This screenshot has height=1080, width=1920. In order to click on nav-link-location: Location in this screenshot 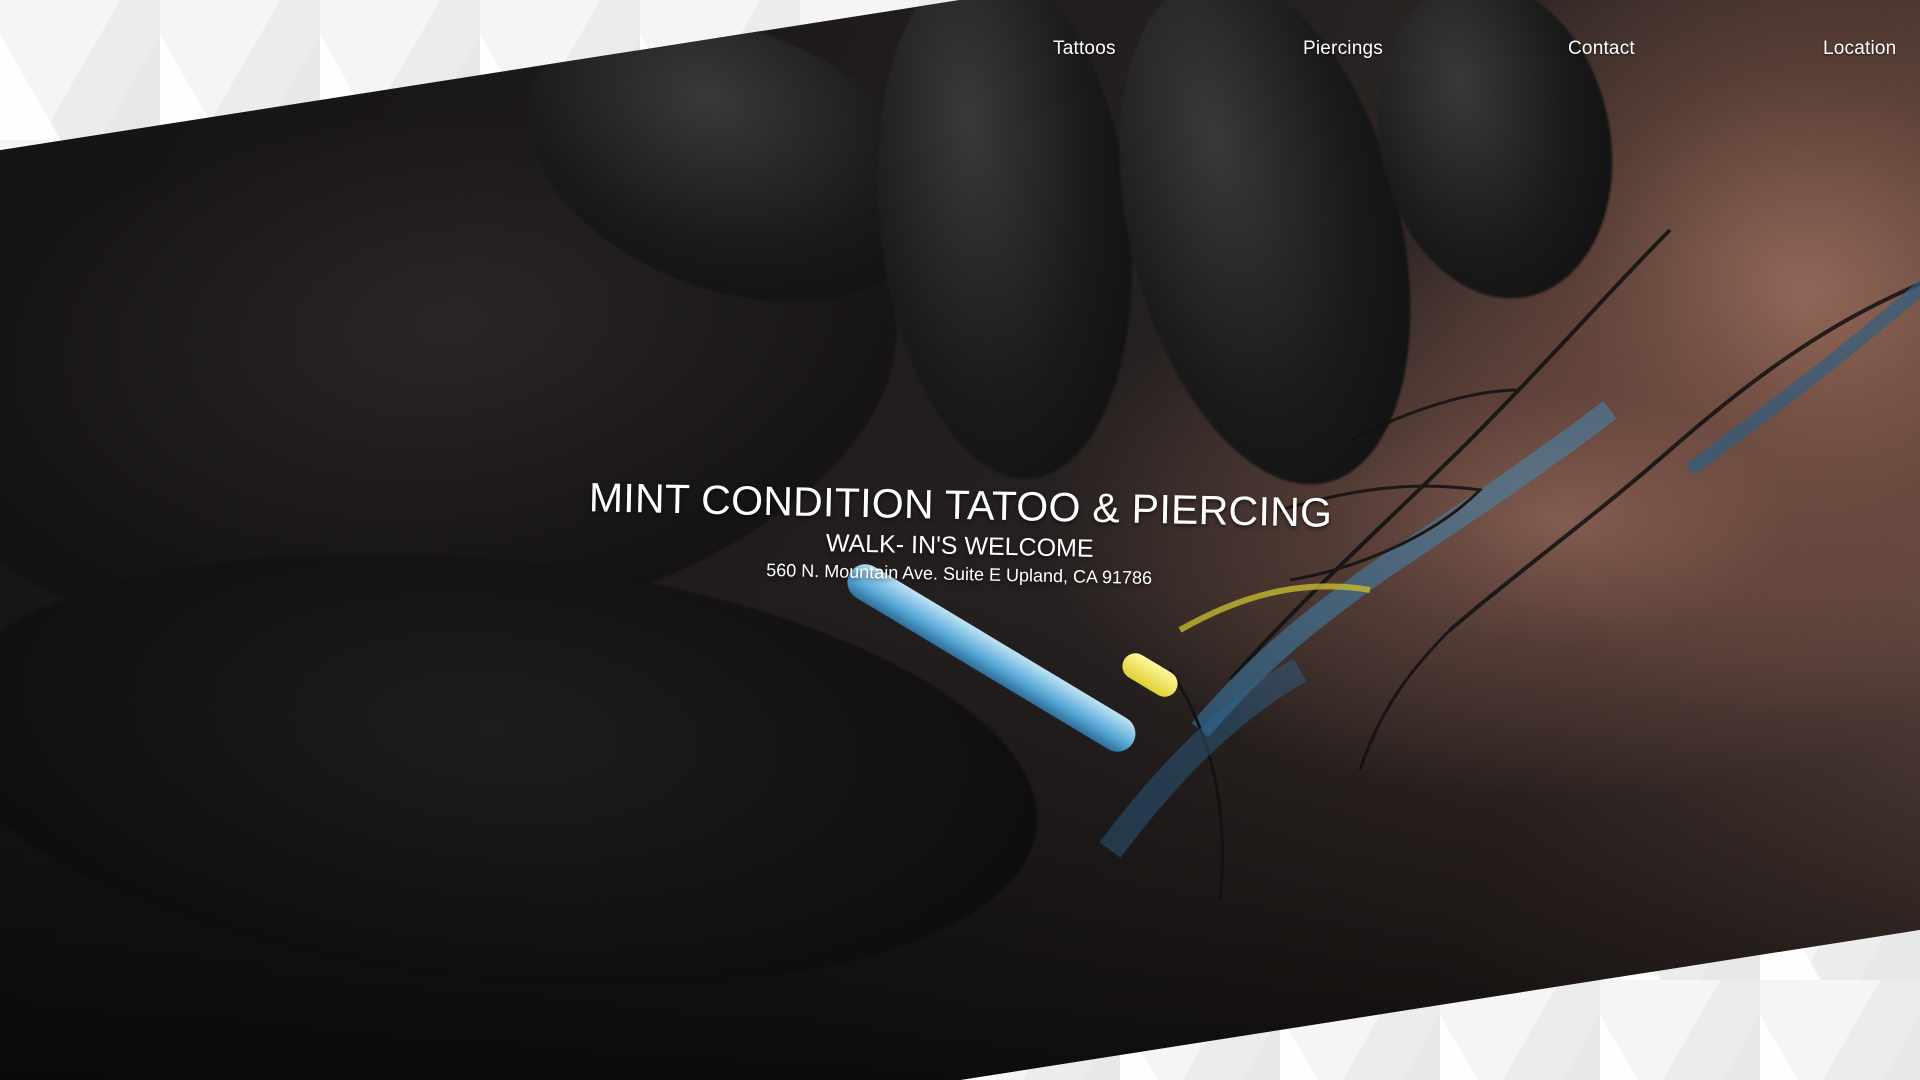, I will do `click(1859, 49)`.